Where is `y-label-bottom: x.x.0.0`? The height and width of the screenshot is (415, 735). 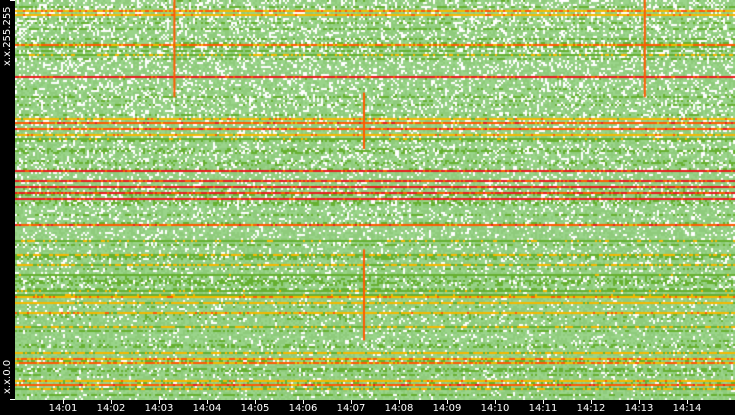
y-label-bottom: x.x.0.0 is located at coordinates (7, 370).